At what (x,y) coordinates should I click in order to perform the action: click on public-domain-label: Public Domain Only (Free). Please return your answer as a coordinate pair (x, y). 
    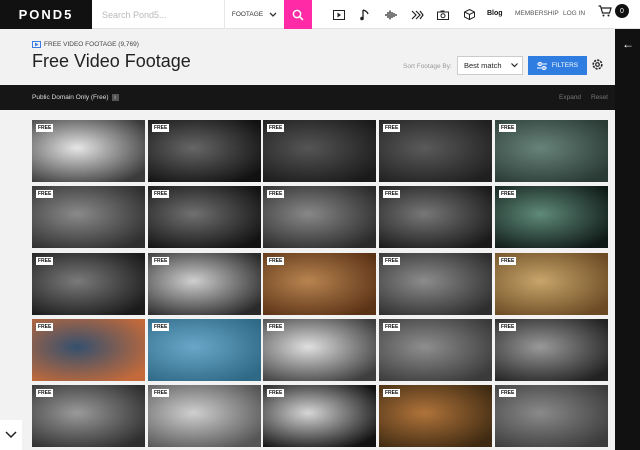
    Looking at the image, I should click on (70, 97).